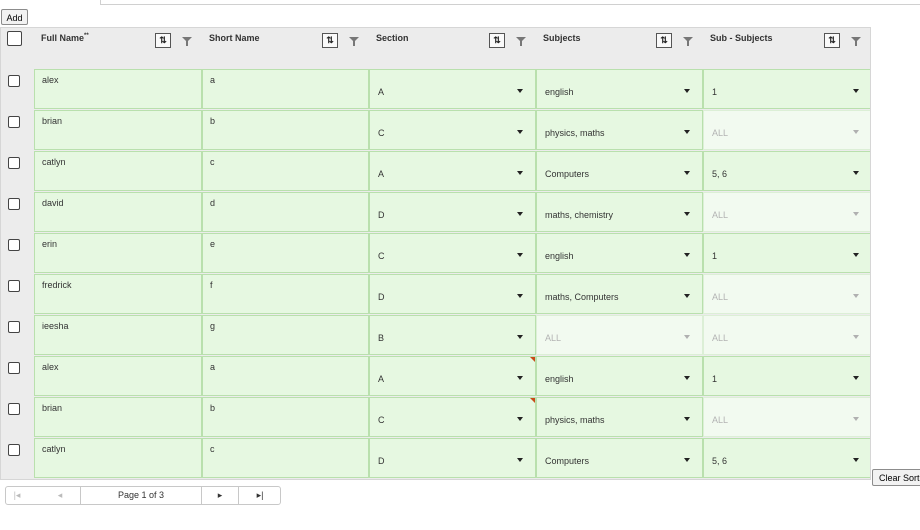 Image resolution: width=920 pixels, height=530 pixels. What do you see at coordinates (285, 294) in the screenshot?
I see `short-name-cell: f` at bounding box center [285, 294].